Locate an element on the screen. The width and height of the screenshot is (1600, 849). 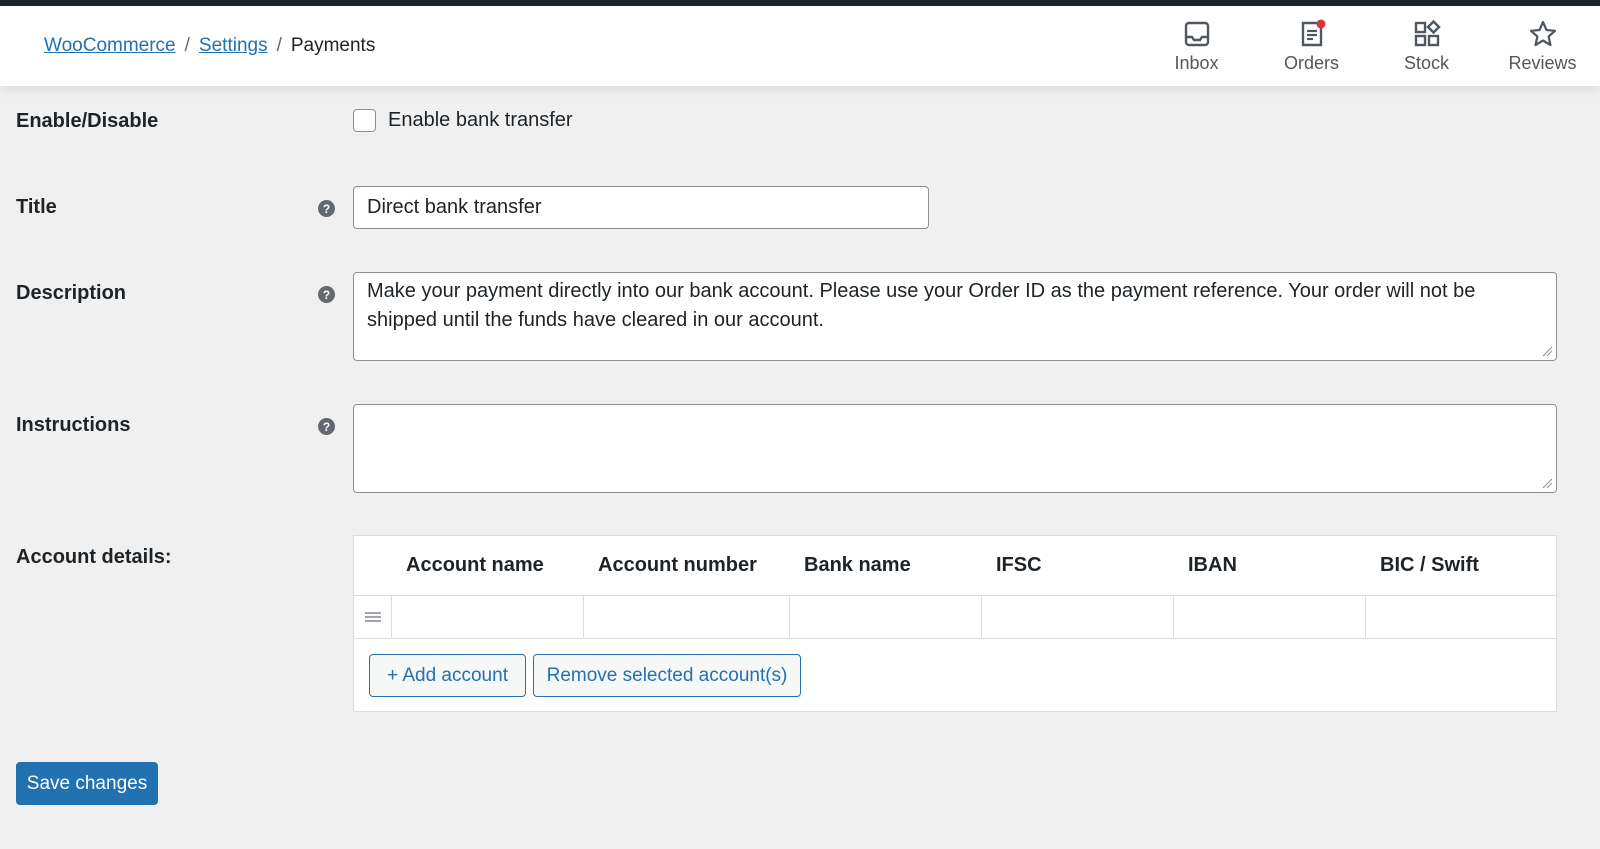
breadcrumb-current: Payments is located at coordinates (333, 45).